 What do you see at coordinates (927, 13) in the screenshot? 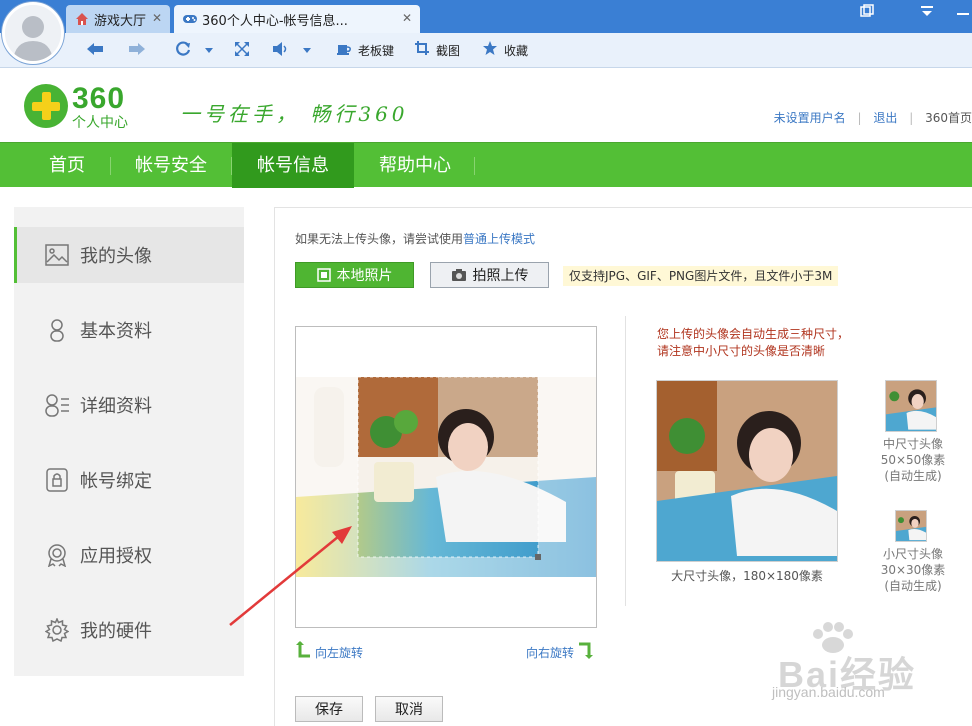
I see `menu-dropdown-icon` at bounding box center [927, 13].